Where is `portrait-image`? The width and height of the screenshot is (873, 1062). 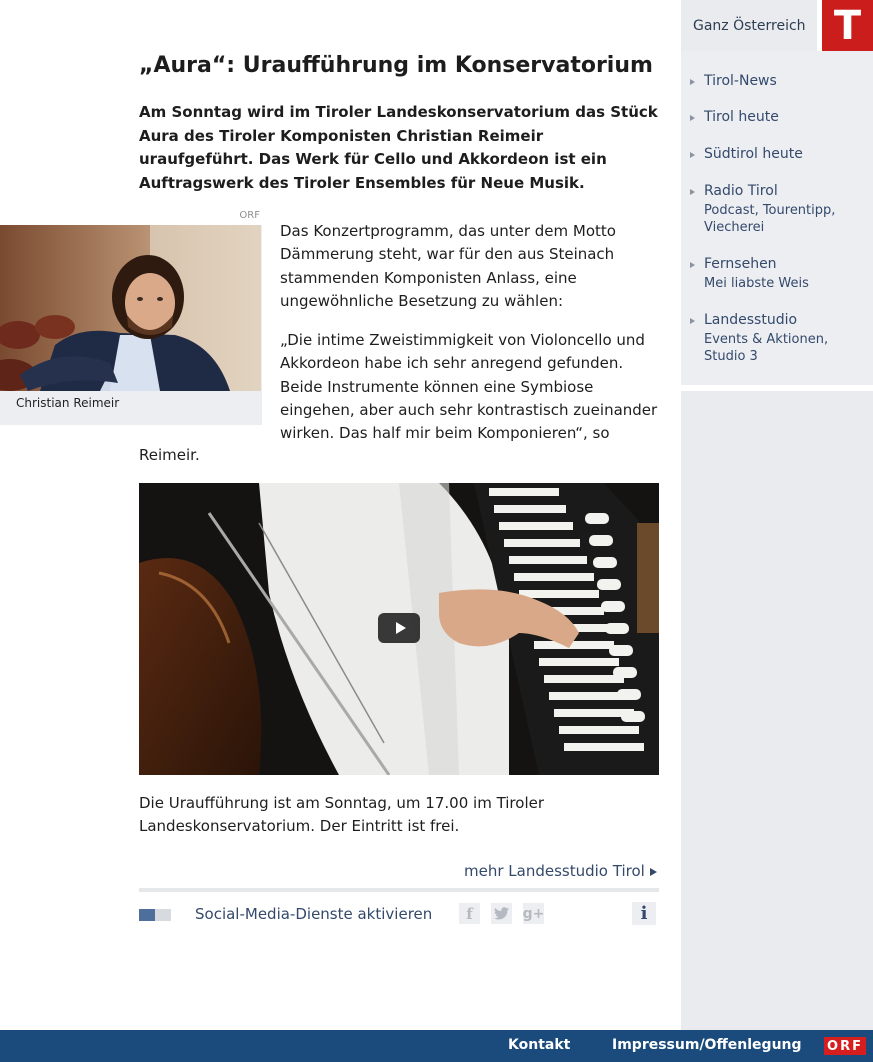
portrait-image is located at coordinates (130, 308).